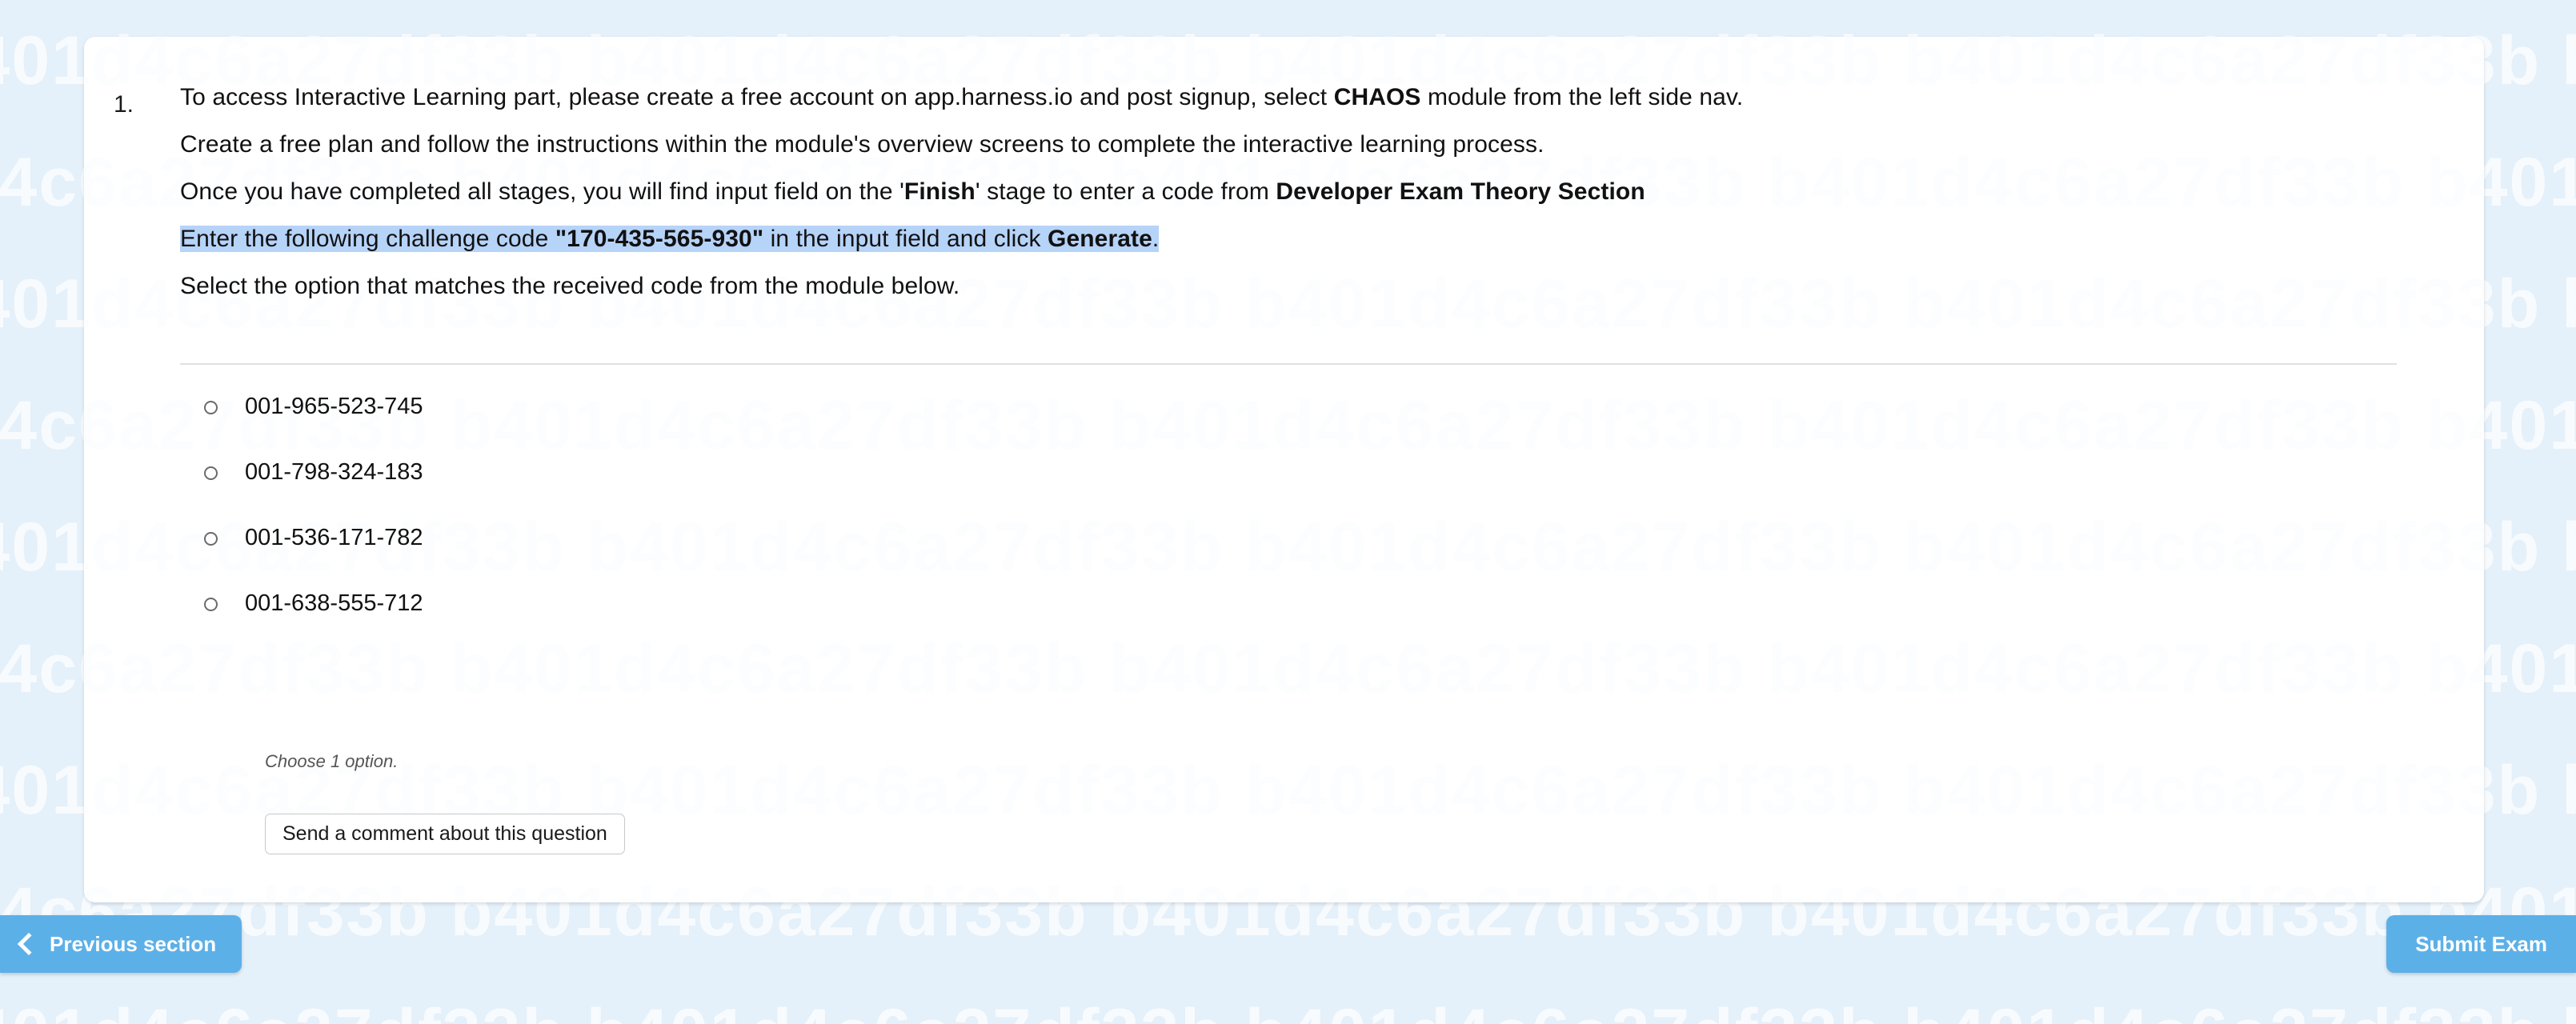 This screenshot has height=1024, width=2576. I want to click on answer-option-label: 001-965-523-745, so click(334, 406).